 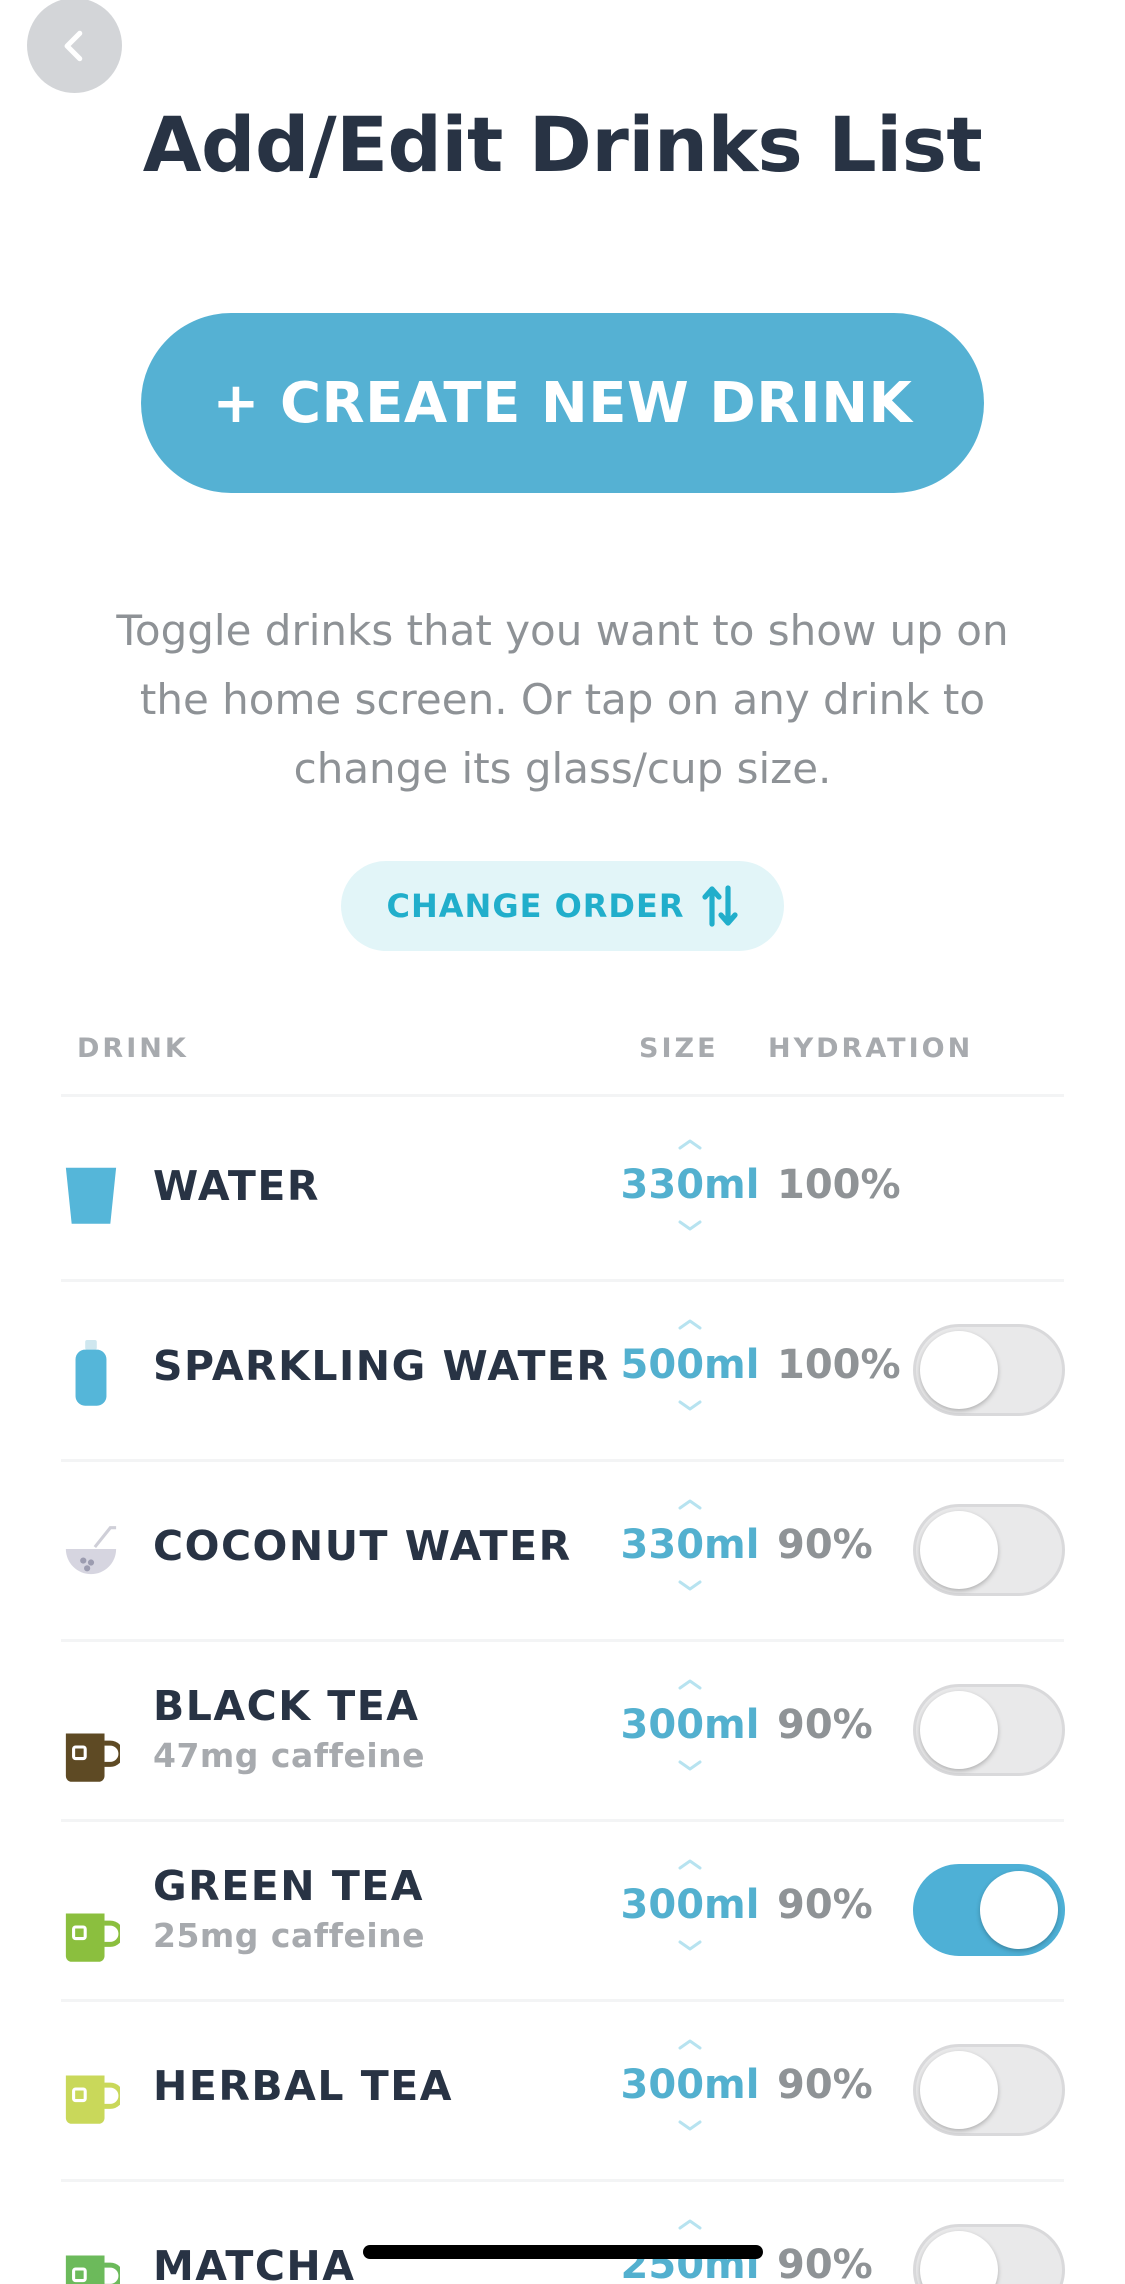 I want to click on reorder-arrows-icon, so click(x=720, y=906).